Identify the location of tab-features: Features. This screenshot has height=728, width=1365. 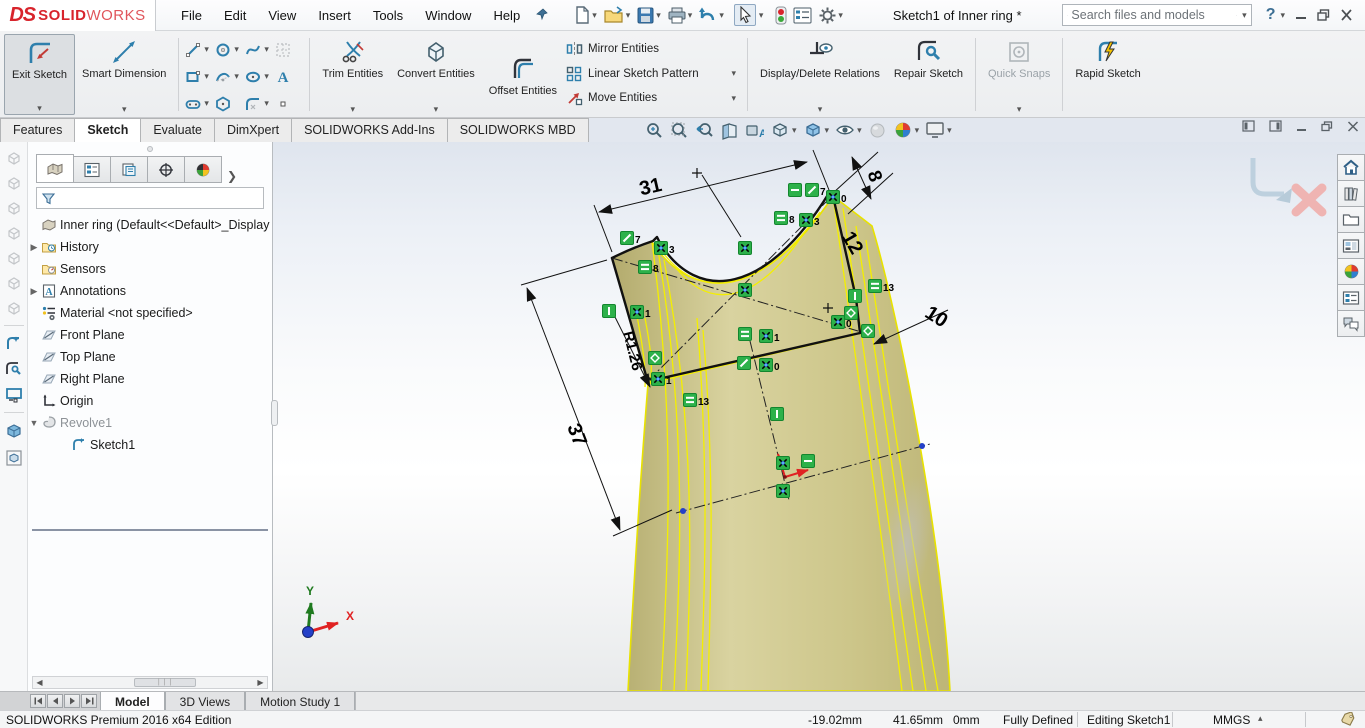
(38, 130).